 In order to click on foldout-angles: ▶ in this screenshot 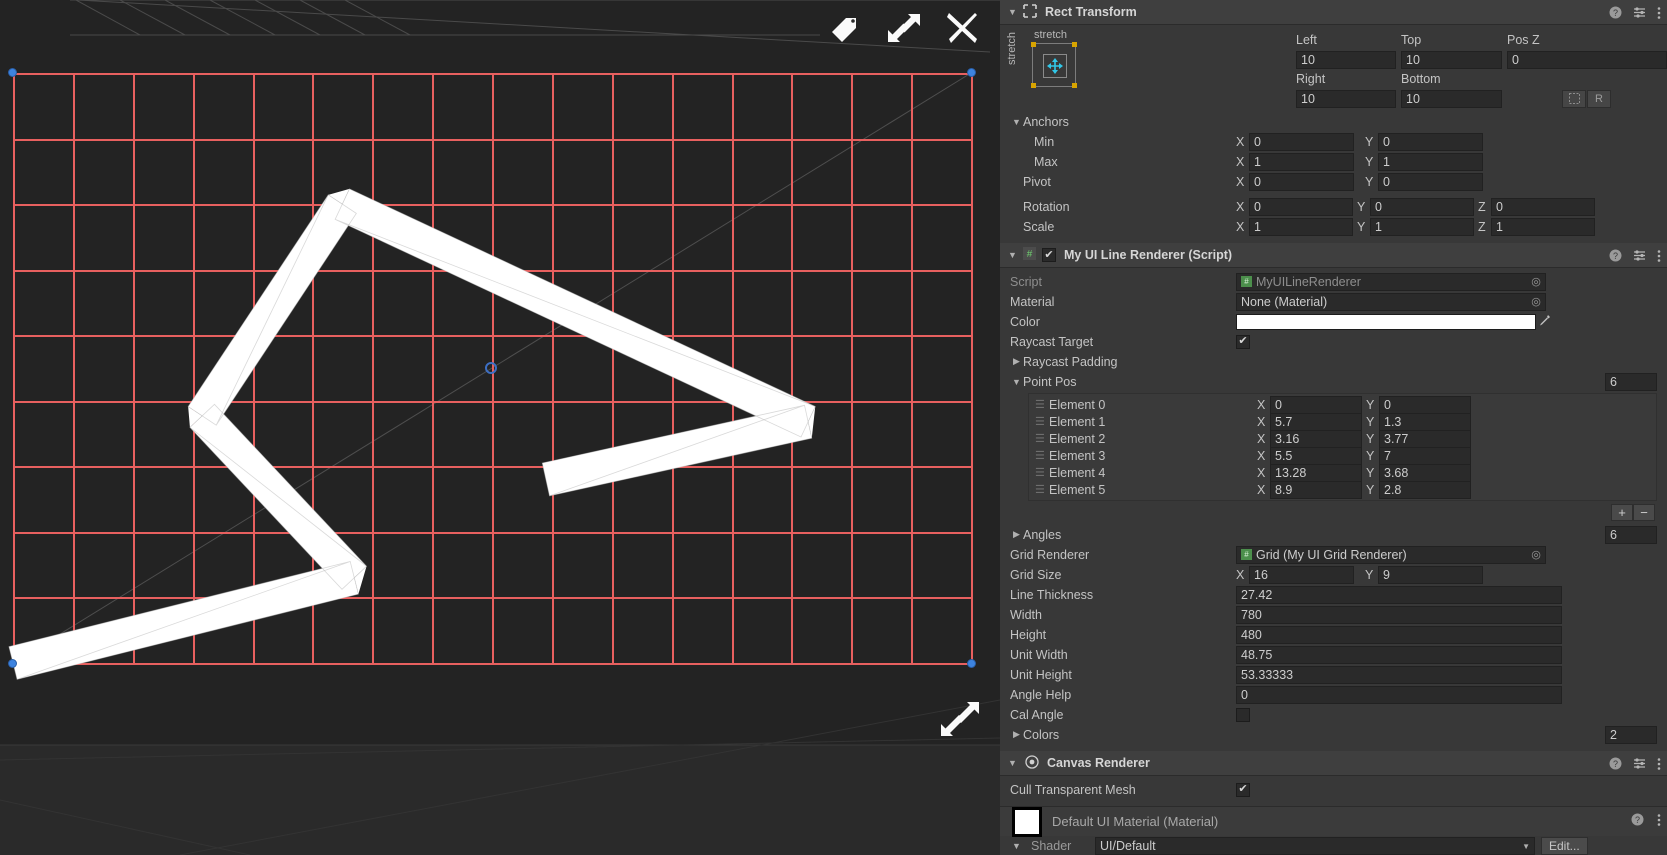, I will do `click(1016, 534)`.